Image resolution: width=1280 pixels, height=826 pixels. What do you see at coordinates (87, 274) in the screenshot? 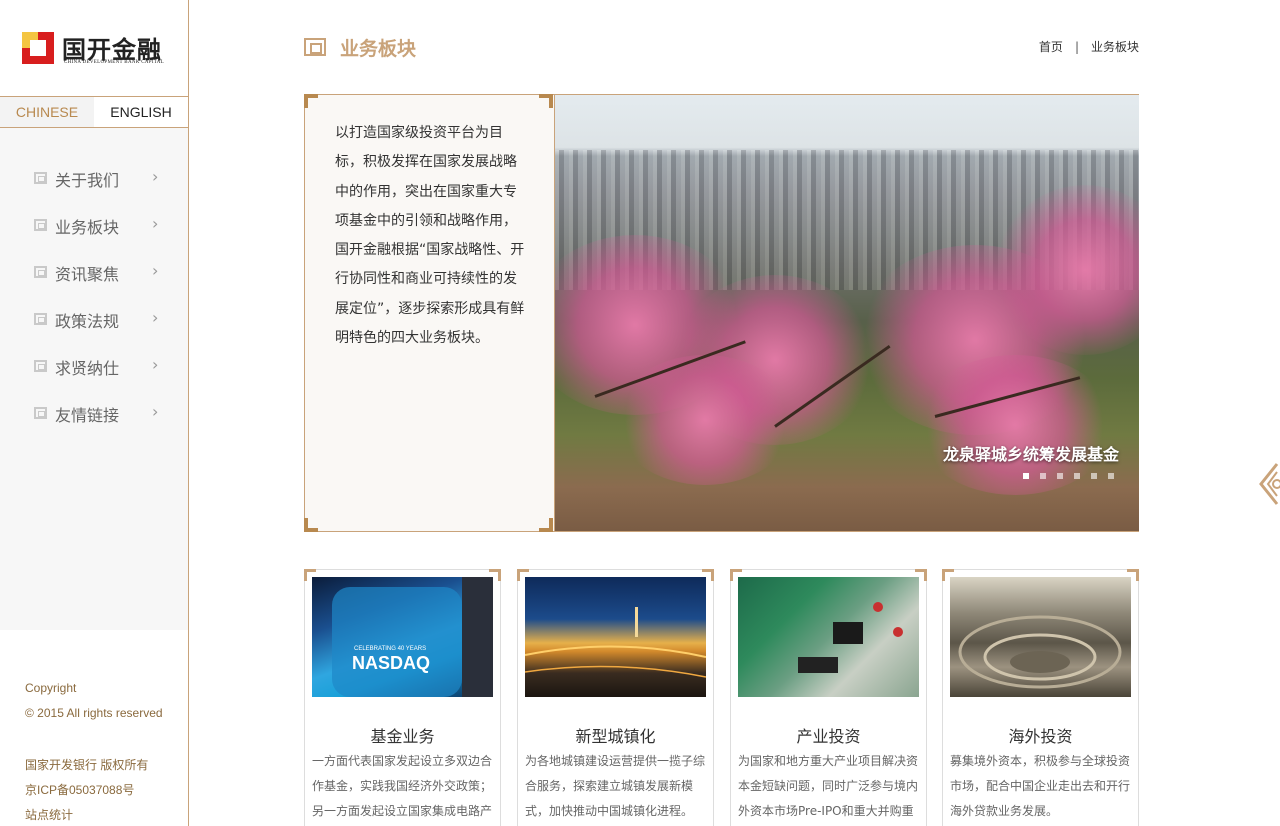
I see `sidebar-item-label: 资讯聚焦` at bounding box center [87, 274].